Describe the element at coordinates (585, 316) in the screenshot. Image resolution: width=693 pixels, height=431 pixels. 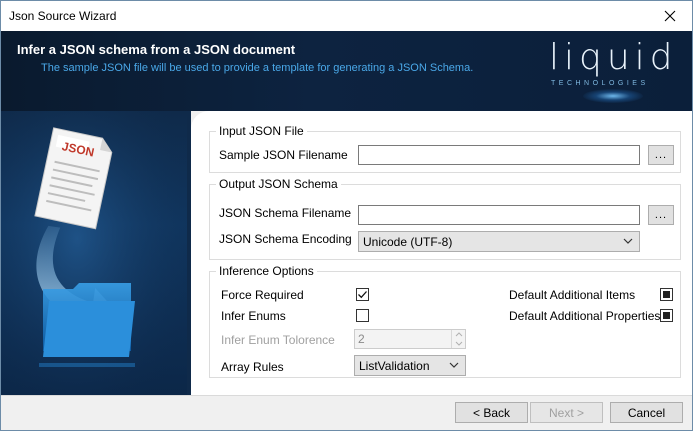
I see `default-additional-properties-label: Default Additional Properties` at that location.